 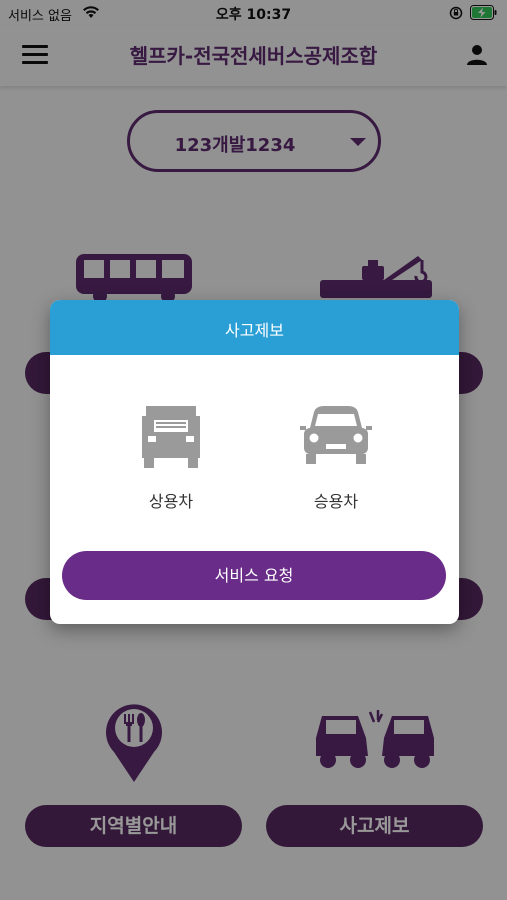 I want to click on truck-icon, so click(x=171, y=437).